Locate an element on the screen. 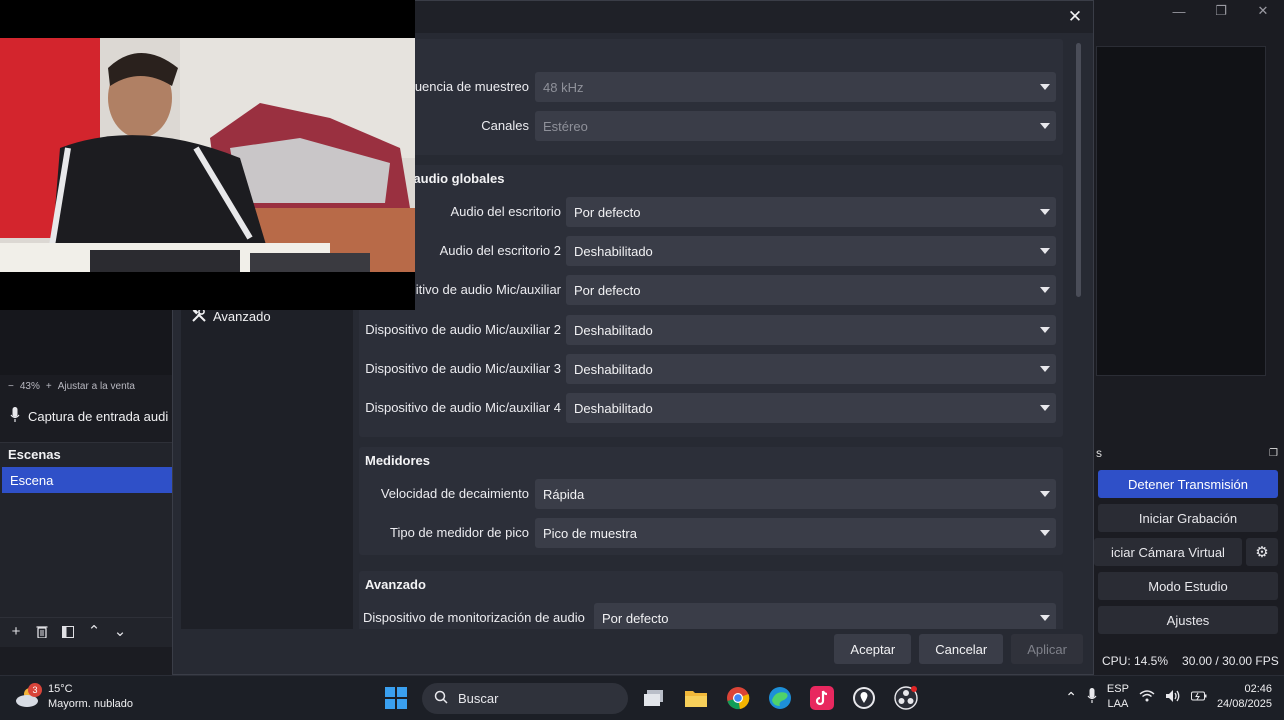  zoom-in-icon: + is located at coordinates (49, 386).